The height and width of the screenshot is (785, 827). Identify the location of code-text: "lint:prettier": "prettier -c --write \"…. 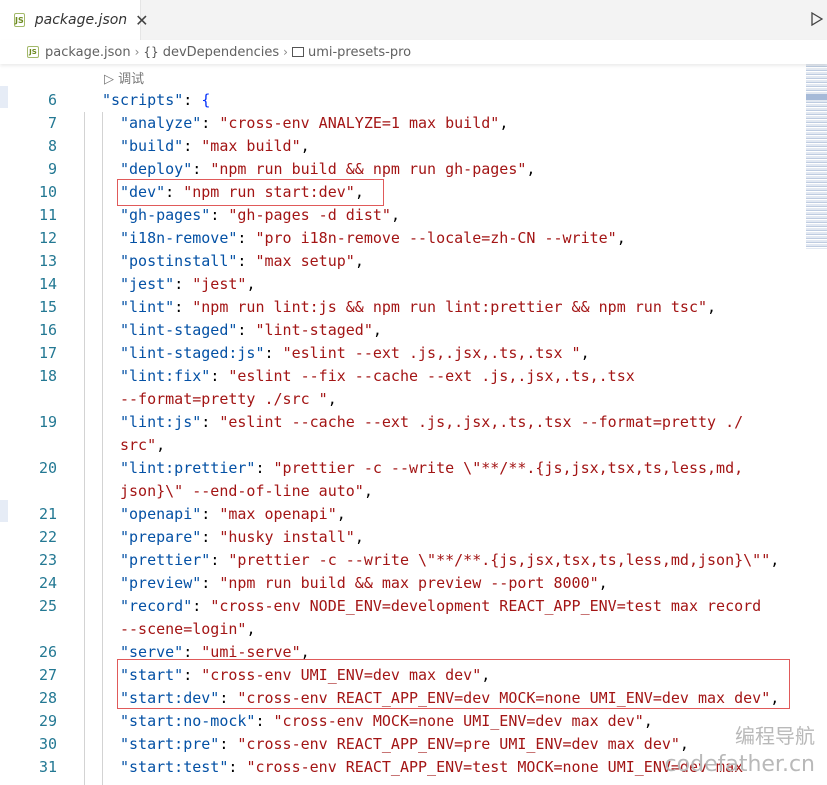
(431, 468).